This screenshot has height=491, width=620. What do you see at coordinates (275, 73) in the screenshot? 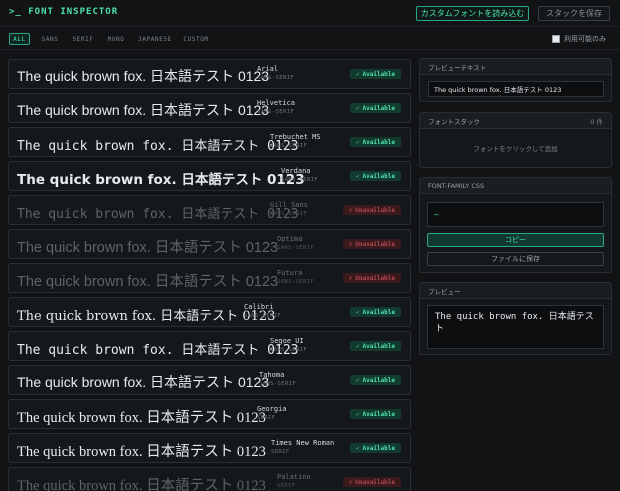
I see `font-meta: Arial SANS-SERIF` at bounding box center [275, 73].